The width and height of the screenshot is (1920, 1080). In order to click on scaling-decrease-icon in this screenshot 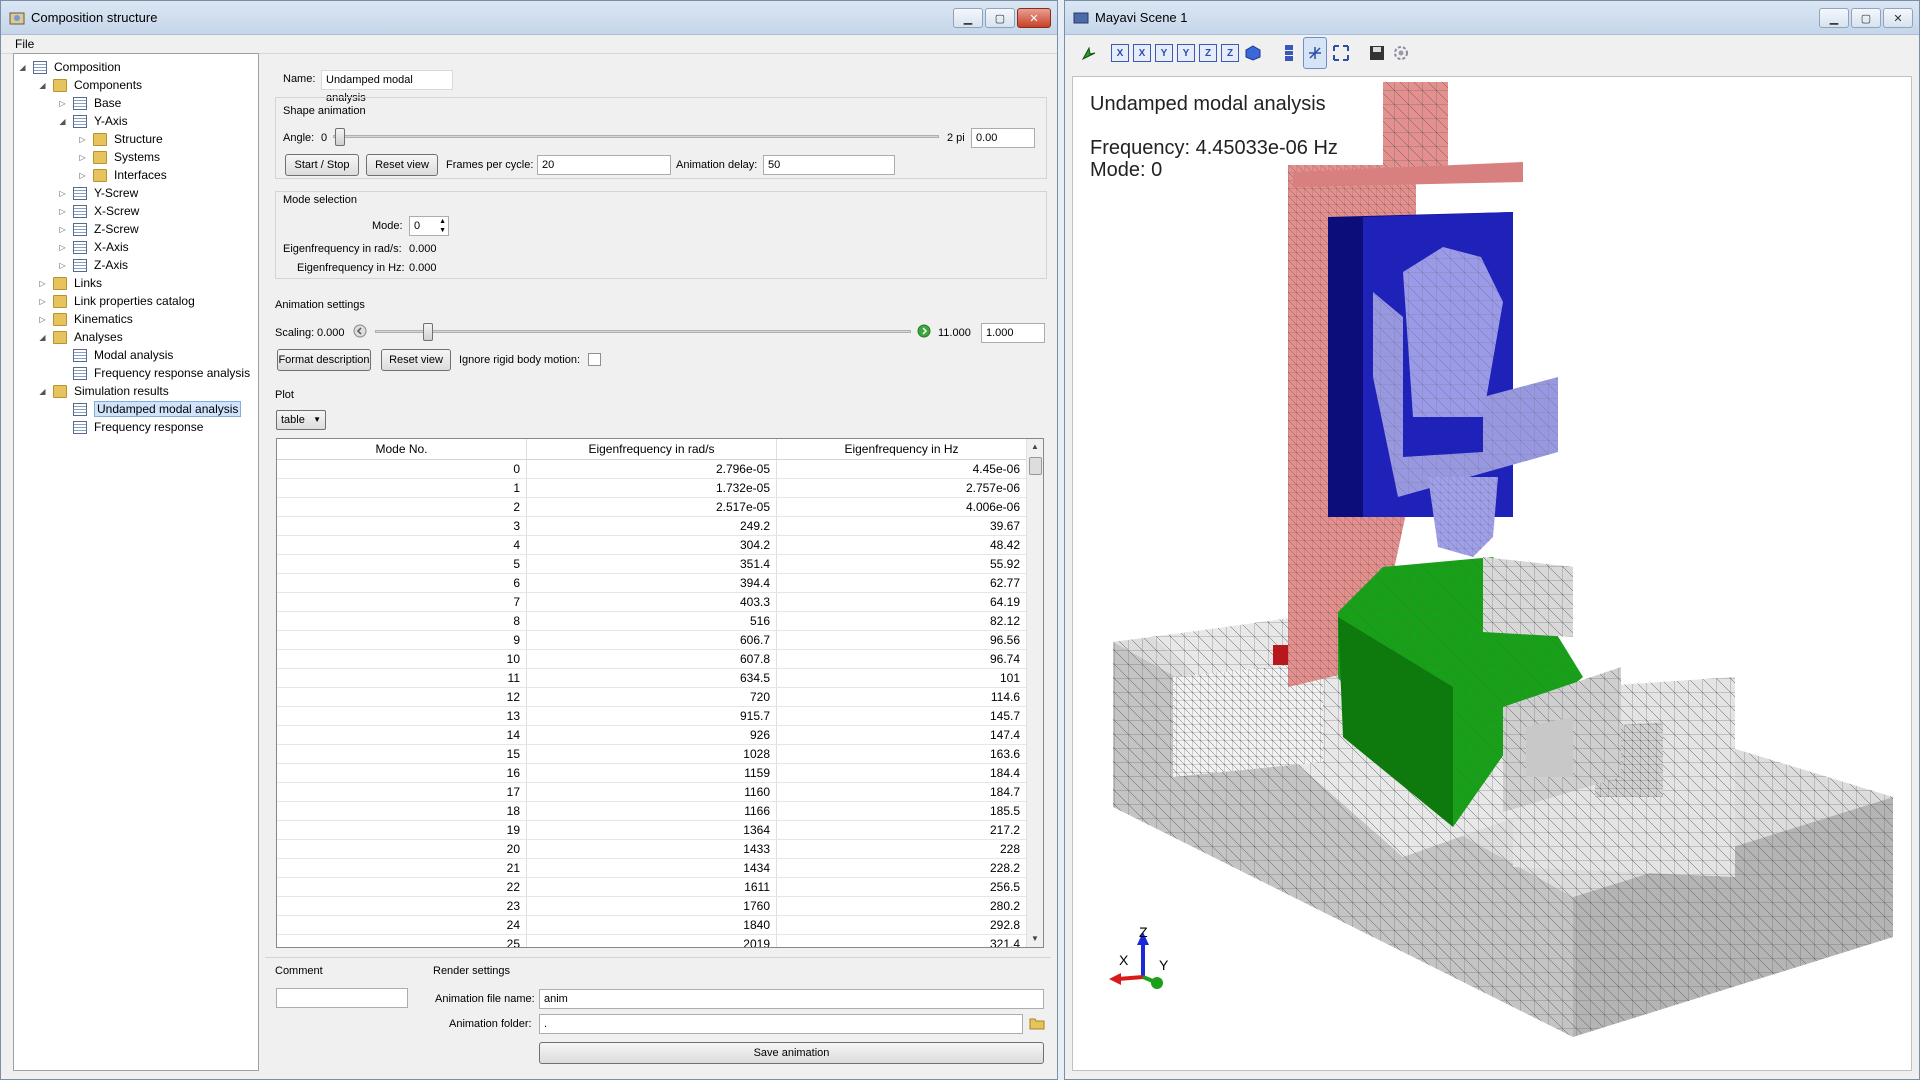, I will do `click(360, 331)`.